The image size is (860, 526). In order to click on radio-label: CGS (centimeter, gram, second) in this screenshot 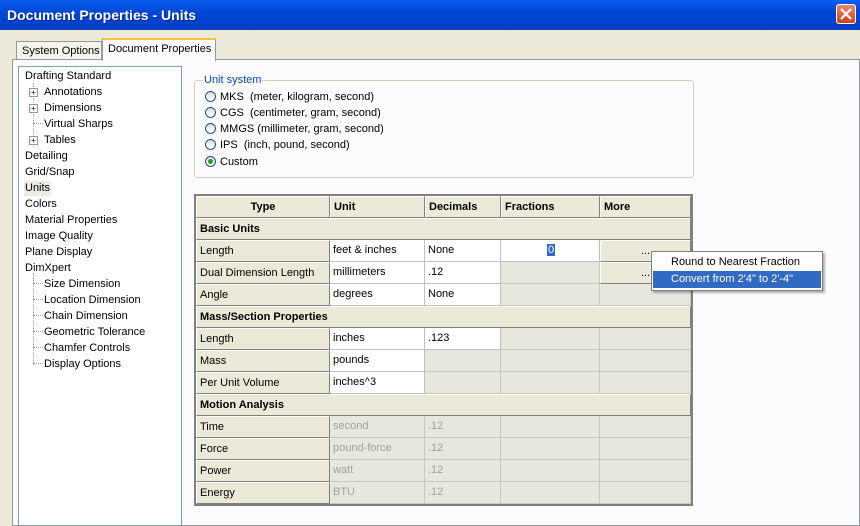, I will do `click(300, 113)`.